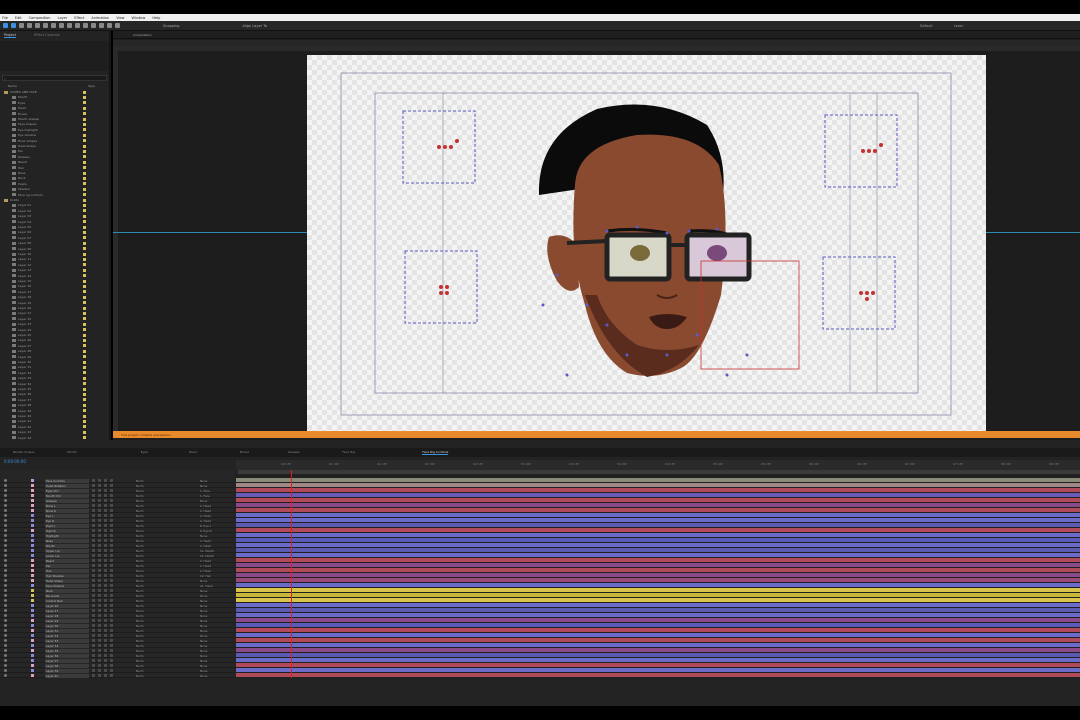  I want to click on col-name-header: Name, so click(12, 86).